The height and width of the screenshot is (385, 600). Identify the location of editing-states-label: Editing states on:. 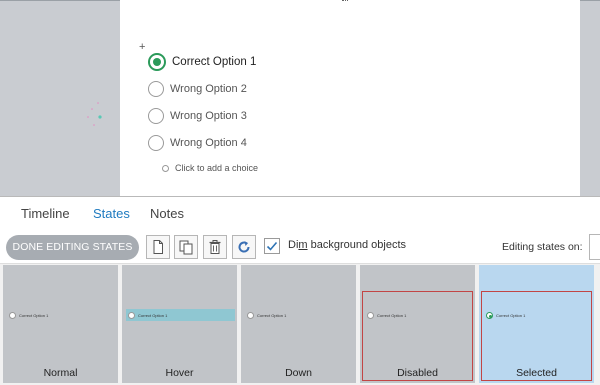
(542, 247).